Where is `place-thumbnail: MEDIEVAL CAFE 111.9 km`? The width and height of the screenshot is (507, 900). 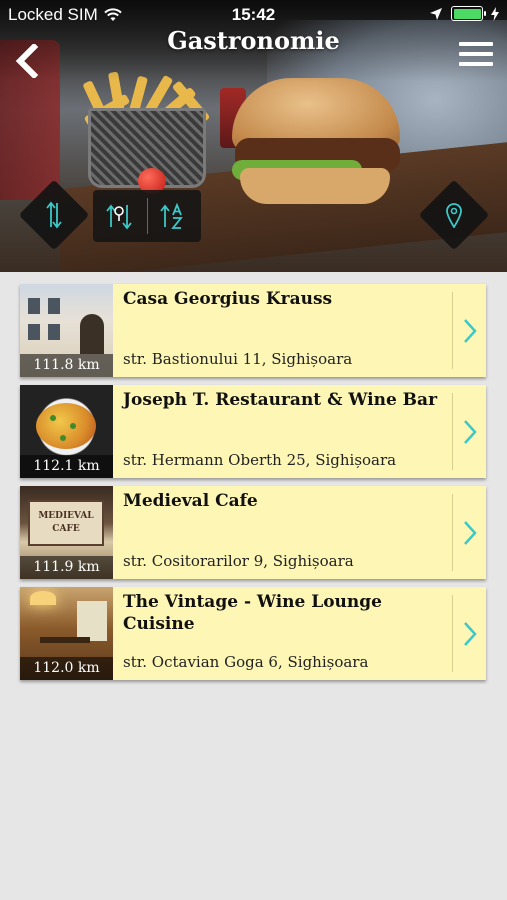 place-thumbnail: MEDIEVAL CAFE 111.9 km is located at coordinates (66, 532).